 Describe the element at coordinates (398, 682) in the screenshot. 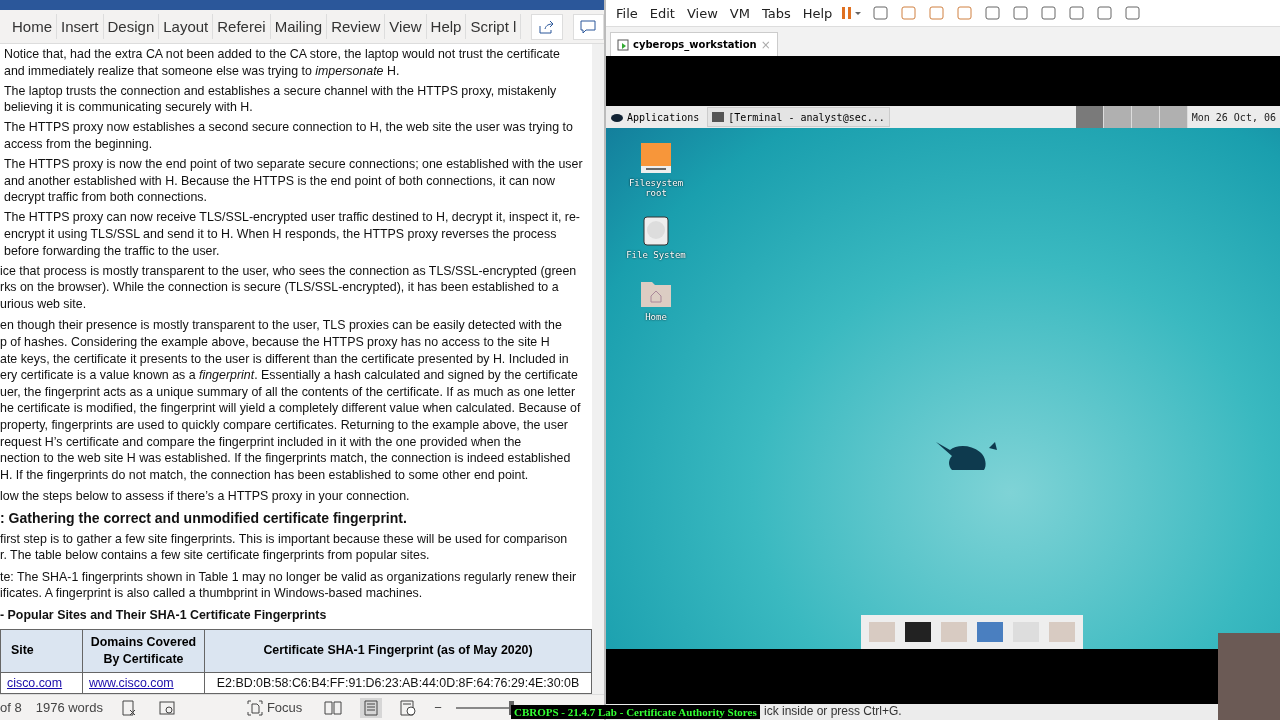

I see `table-cell: E2:BD:0B:58:C6:B4:FF:91:D6:23:AB:44:0D:8F:64:76:29:4E:30:0B` at that location.